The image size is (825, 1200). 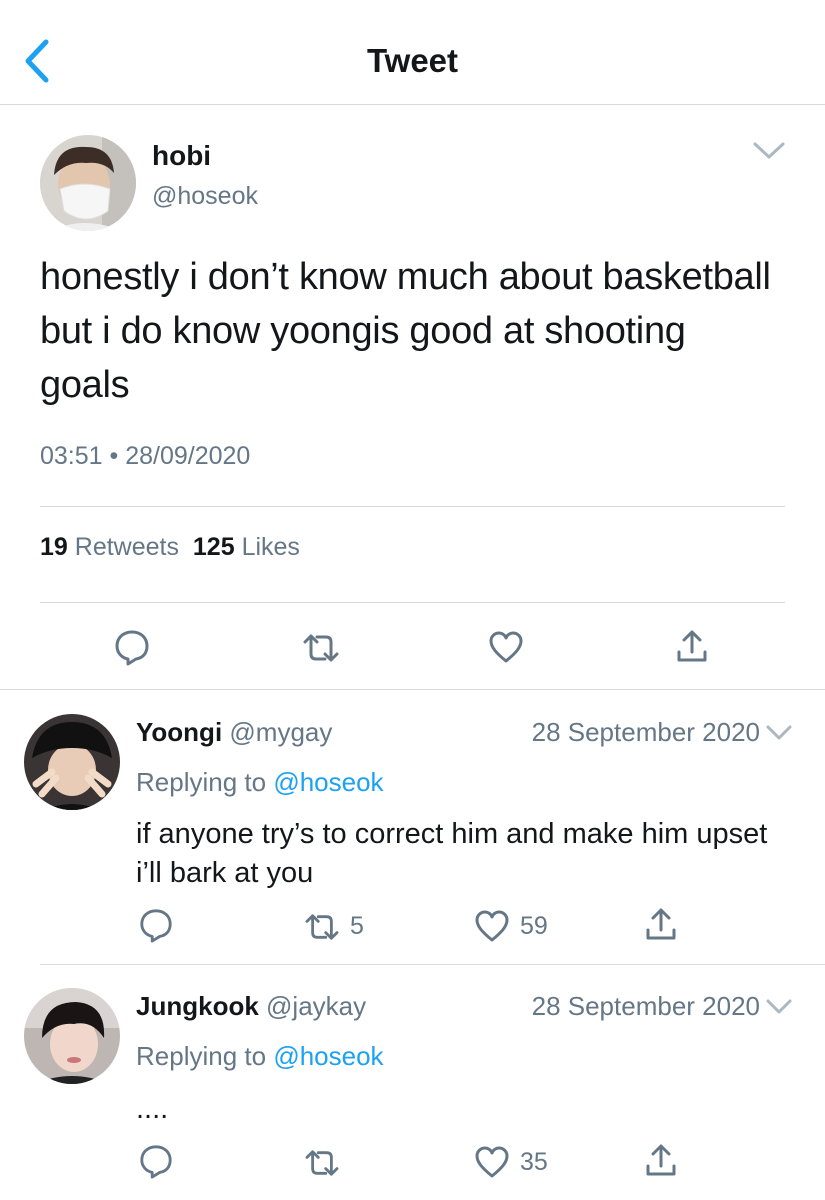 I want to click on likes-count: 125, so click(x=213, y=547).